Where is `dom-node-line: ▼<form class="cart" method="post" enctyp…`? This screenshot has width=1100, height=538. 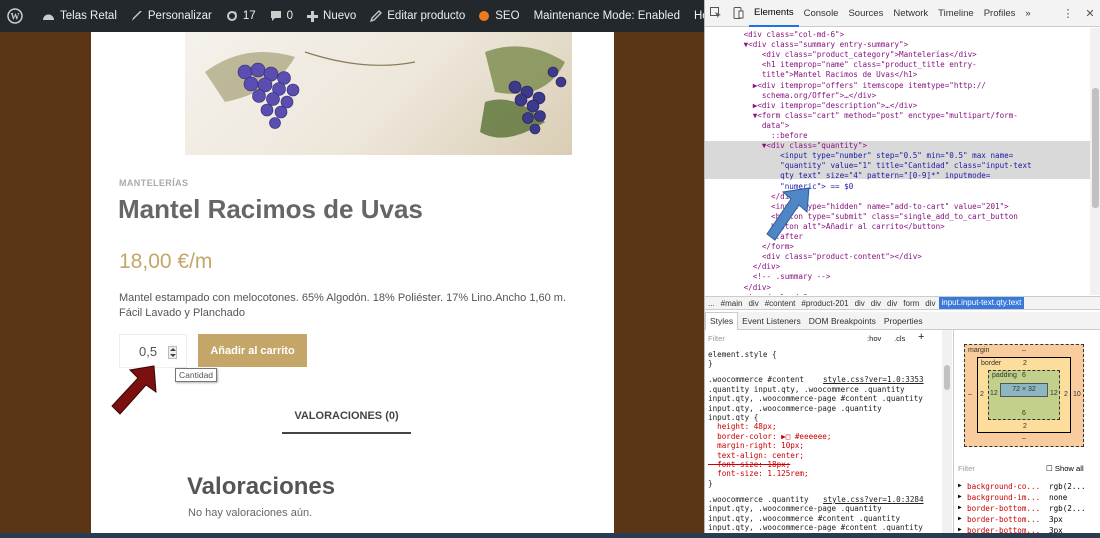 dom-node-line: ▼<form class="cart" method="post" enctyp… is located at coordinates (862, 116).